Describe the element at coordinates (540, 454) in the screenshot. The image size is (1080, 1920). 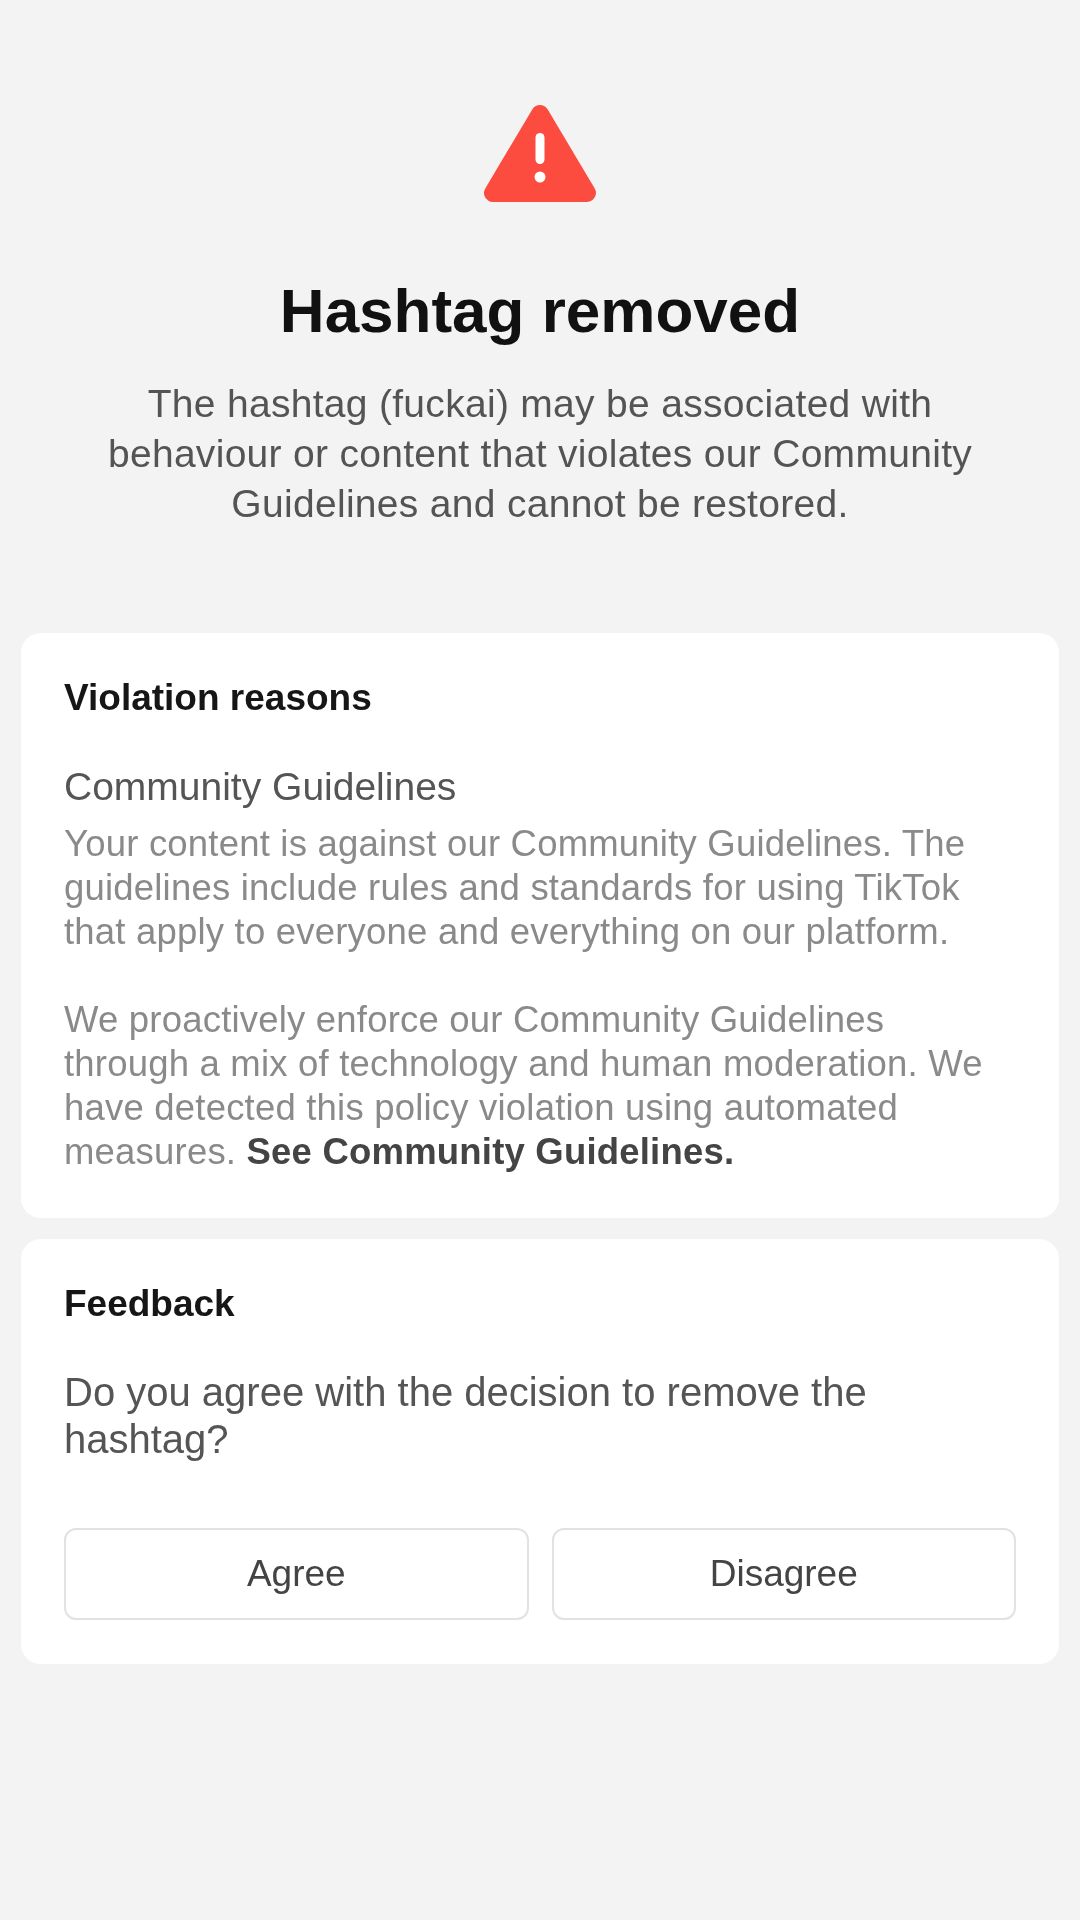
I see `removal-message: The hashtag (fuckai) may be associated with behaviour or content that violates our Community Guidelines and cannot be restored.` at that location.